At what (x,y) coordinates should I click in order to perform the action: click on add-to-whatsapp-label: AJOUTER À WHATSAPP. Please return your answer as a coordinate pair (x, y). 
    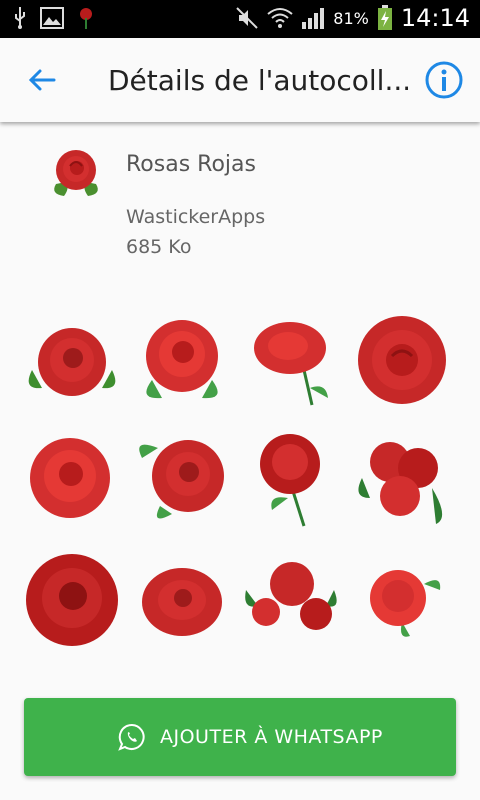
    Looking at the image, I should click on (271, 737).